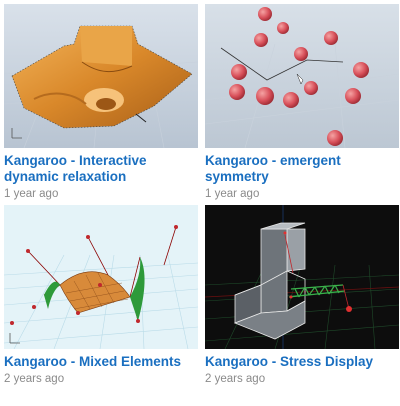 The image size is (400, 406). What do you see at coordinates (101, 362) in the screenshot?
I see `video-title-link: Kangaroo - Mixed Elements` at bounding box center [101, 362].